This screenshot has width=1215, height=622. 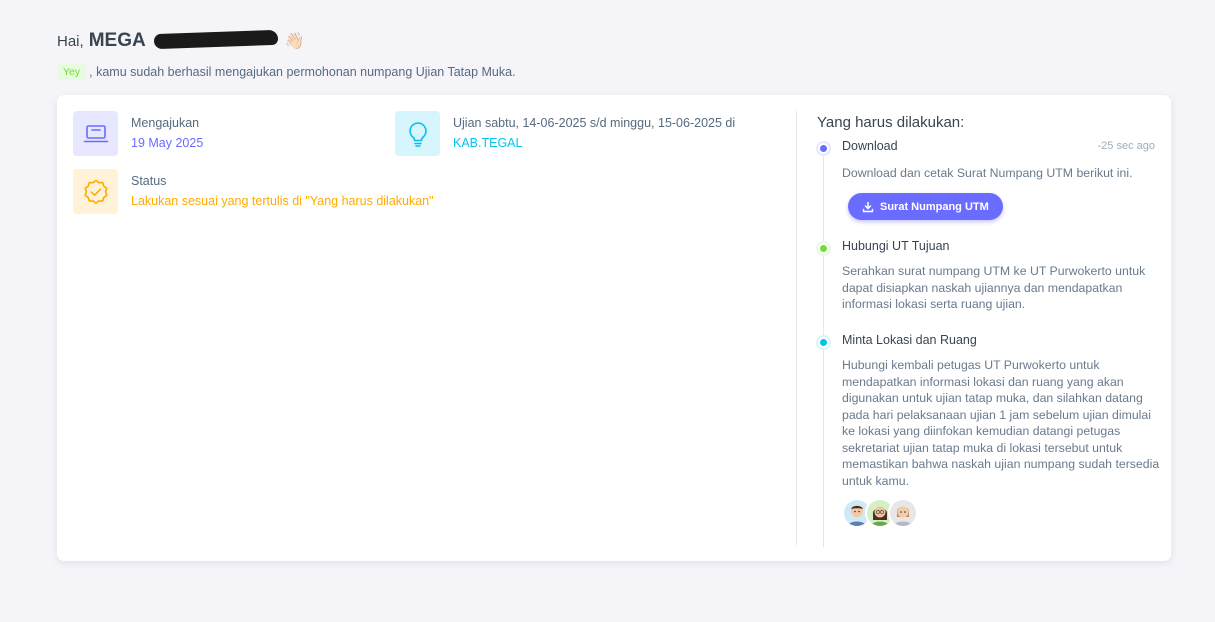 What do you see at coordinates (167, 143) in the screenshot?
I see `submitted-date: 19 May 2025` at bounding box center [167, 143].